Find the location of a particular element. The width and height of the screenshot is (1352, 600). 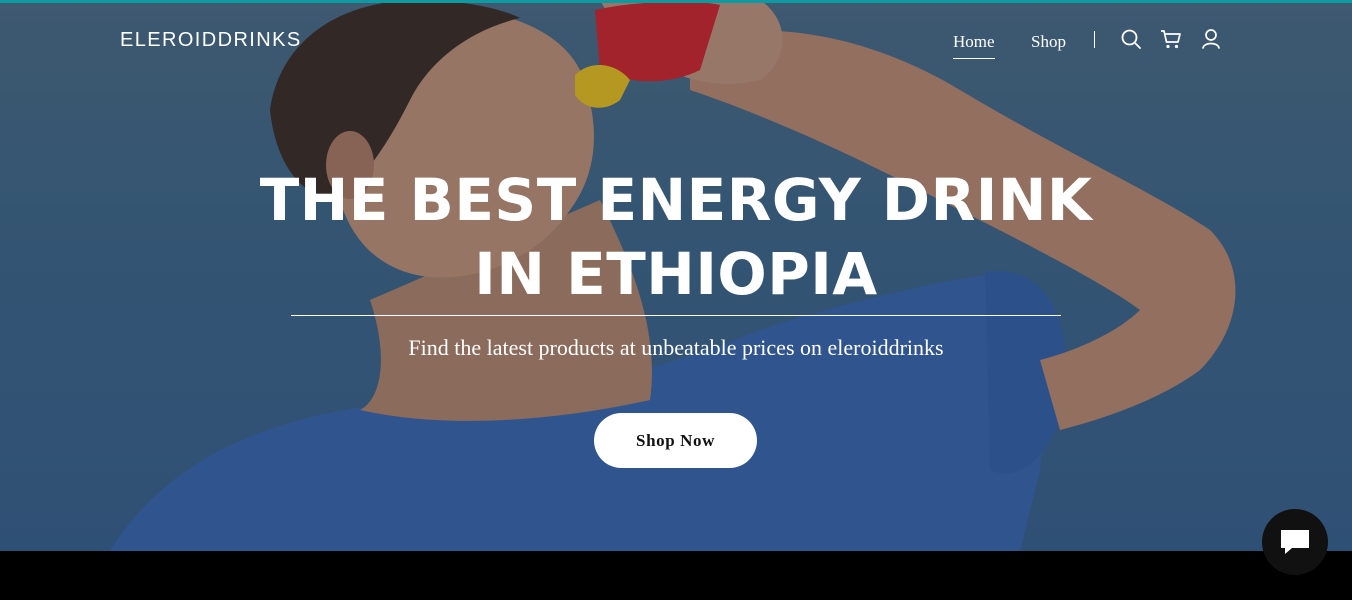

hero-headline-line-2: IN ETHIOPIA is located at coordinates (676, 274).